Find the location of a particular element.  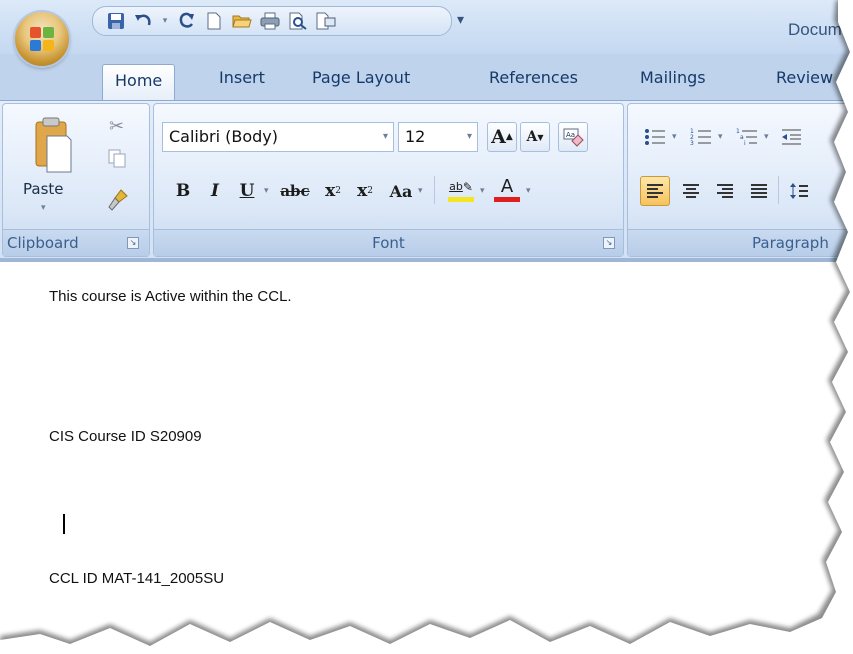

tab-insert: Insert is located at coordinates (242, 77).